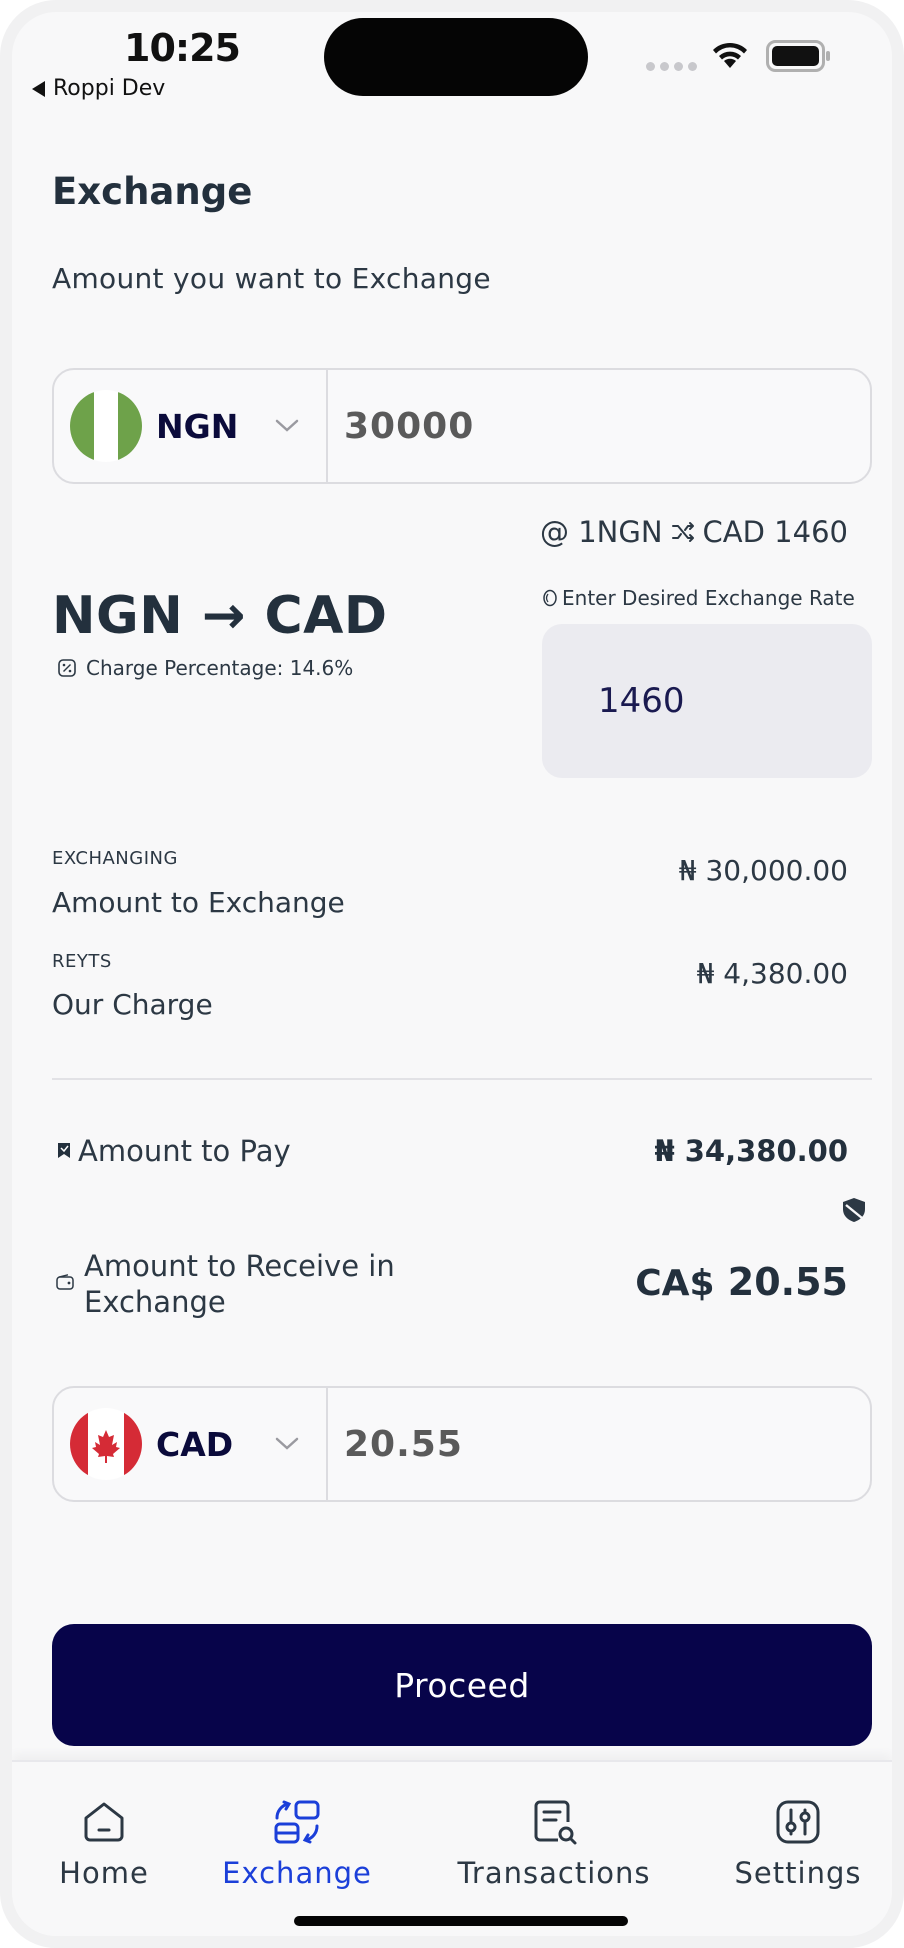  I want to click on from-amount-box: NGN 30000, so click(462, 426).